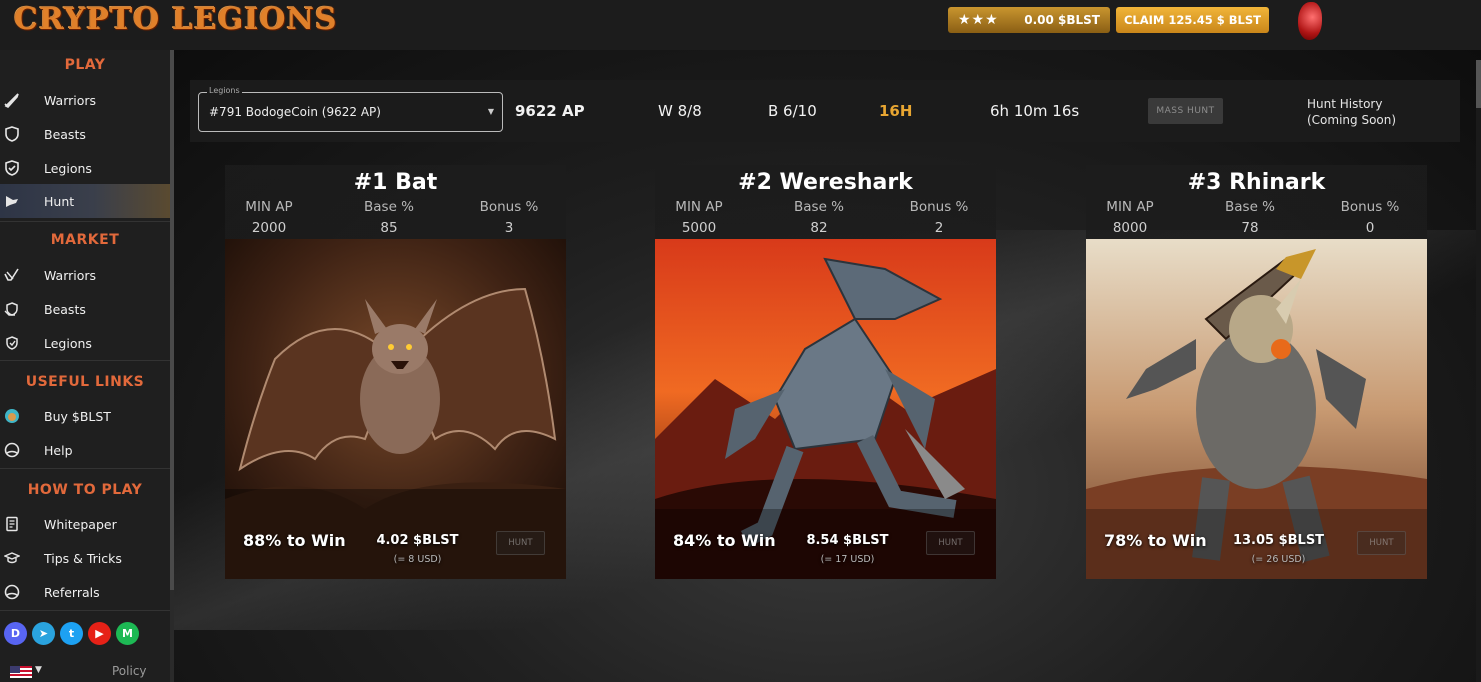 Image resolution: width=1481 pixels, height=682 pixels. Describe the element at coordinates (80, 524) in the screenshot. I see `sidebar-item-label: Whitepaper` at that location.